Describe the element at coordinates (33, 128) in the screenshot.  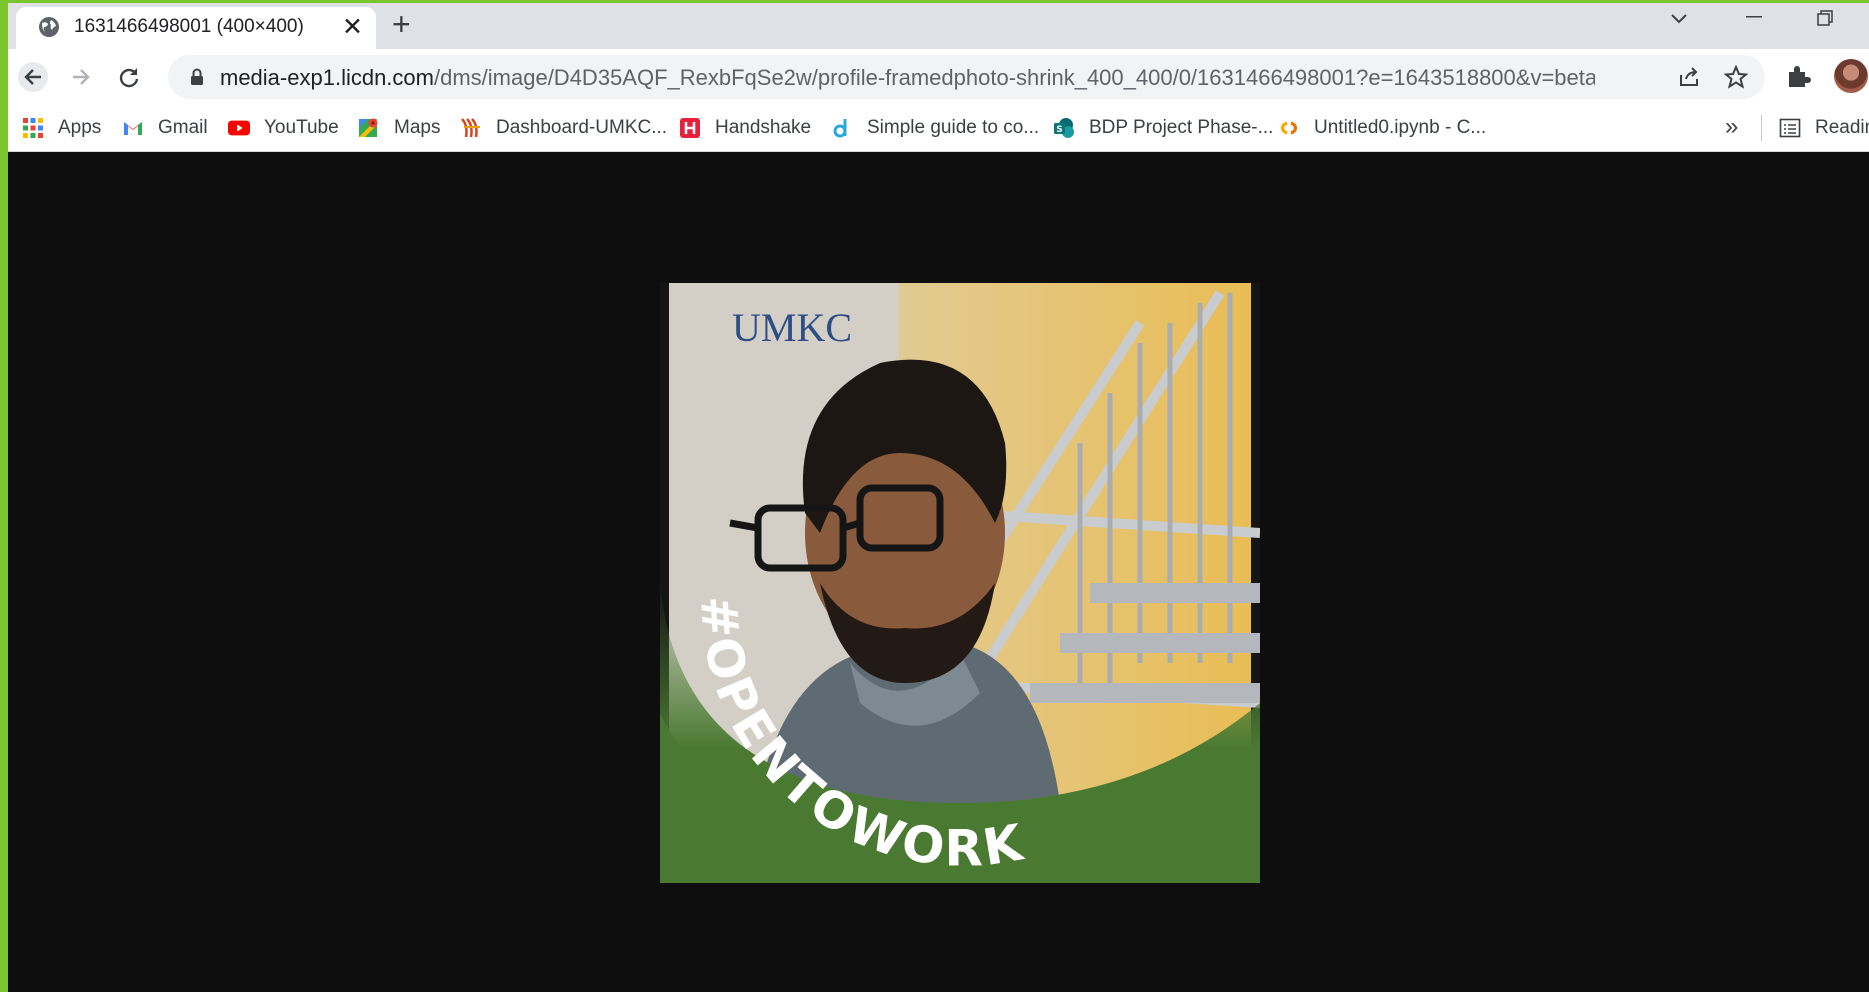
I see `apps-grid-icon` at that location.